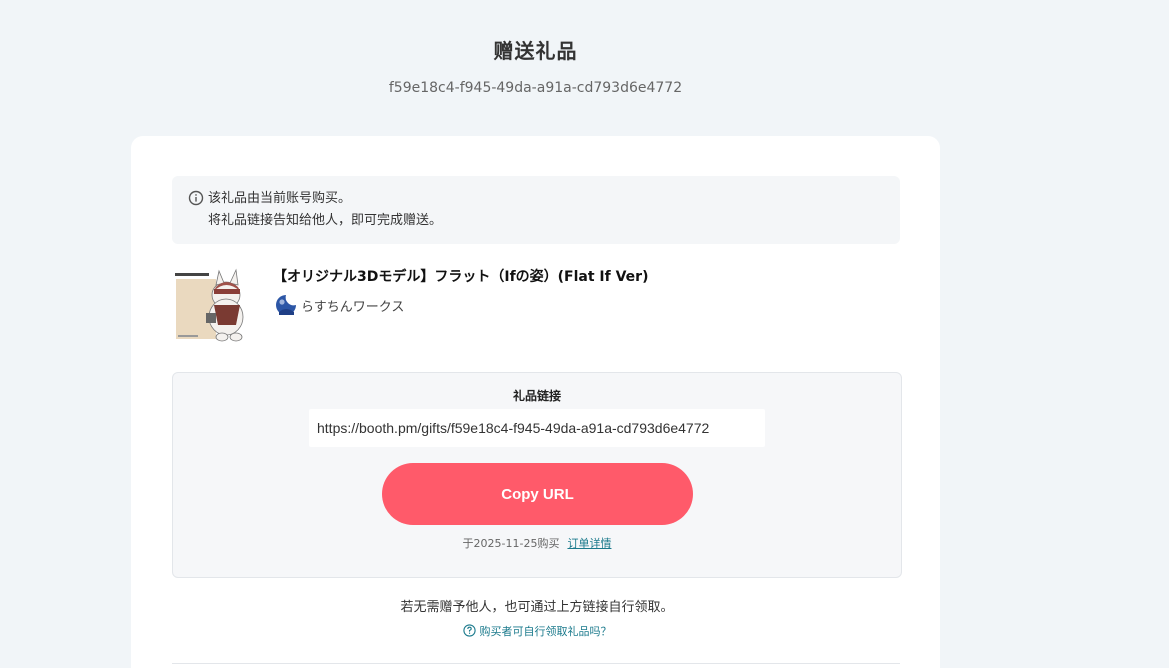 This screenshot has height=668, width=1169. I want to click on gift-link-heading: 礼品链接, so click(536, 396).